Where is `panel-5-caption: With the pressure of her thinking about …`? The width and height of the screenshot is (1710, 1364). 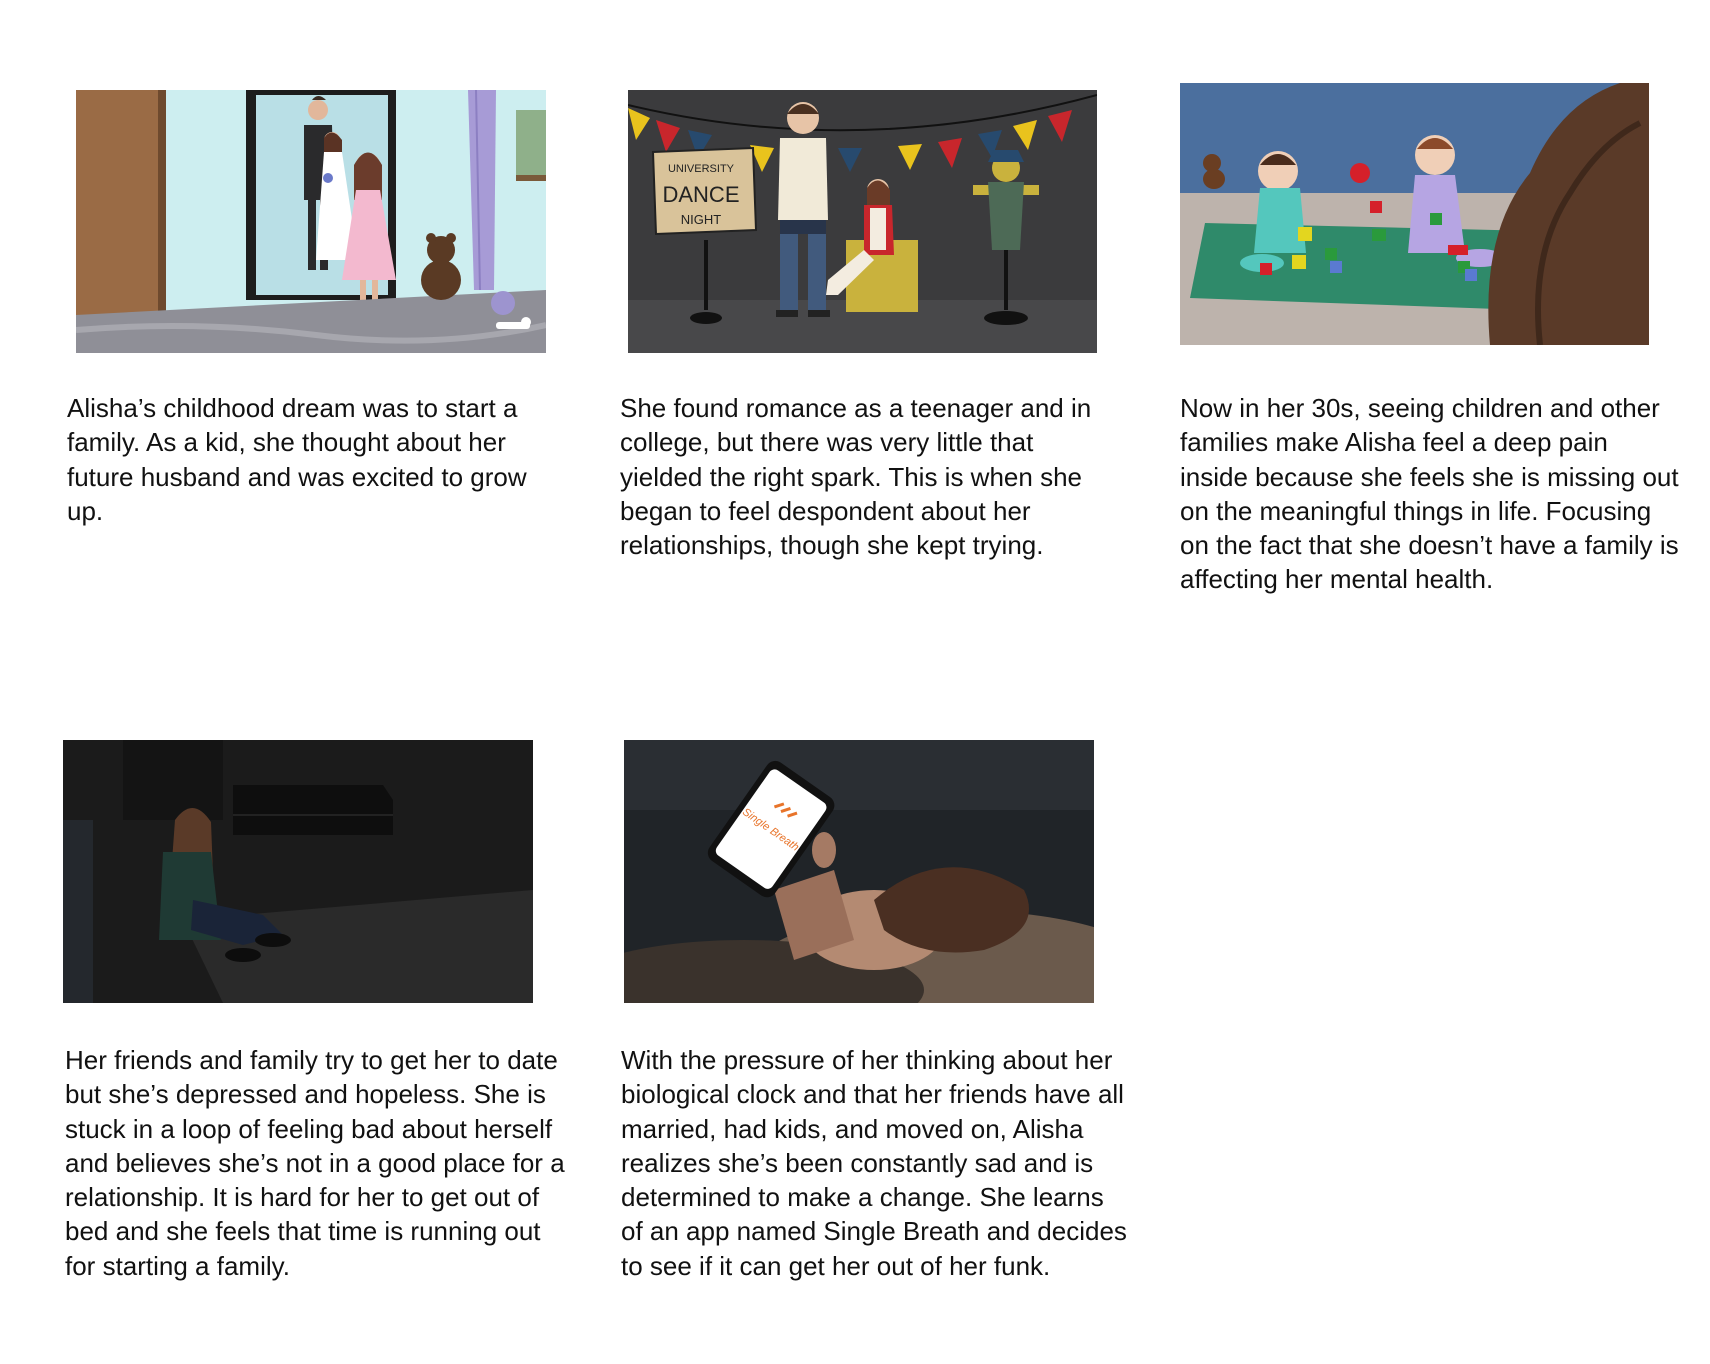 panel-5-caption: With the pressure of her thinking about … is located at coordinates (874, 1163).